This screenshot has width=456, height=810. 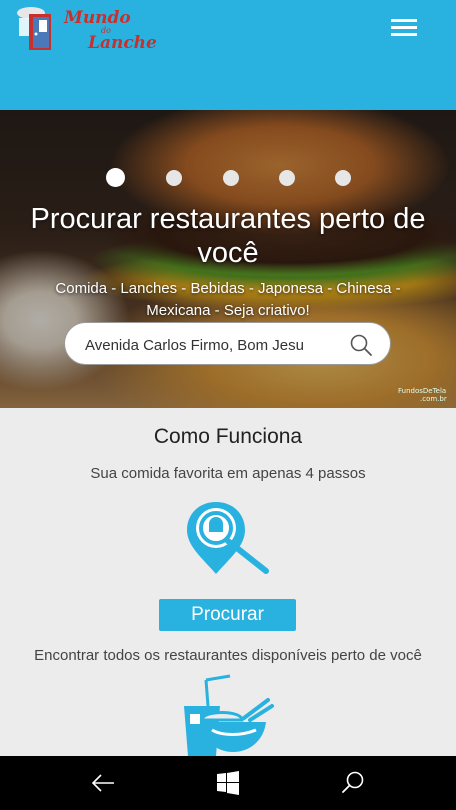 What do you see at coordinates (422, 391) in the screenshot?
I see `watermark-line-1: FundosDeTela` at bounding box center [422, 391].